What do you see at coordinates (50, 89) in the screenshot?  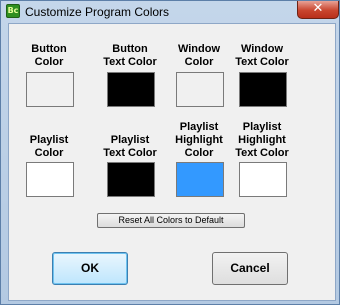 I see `button-color-swatch` at bounding box center [50, 89].